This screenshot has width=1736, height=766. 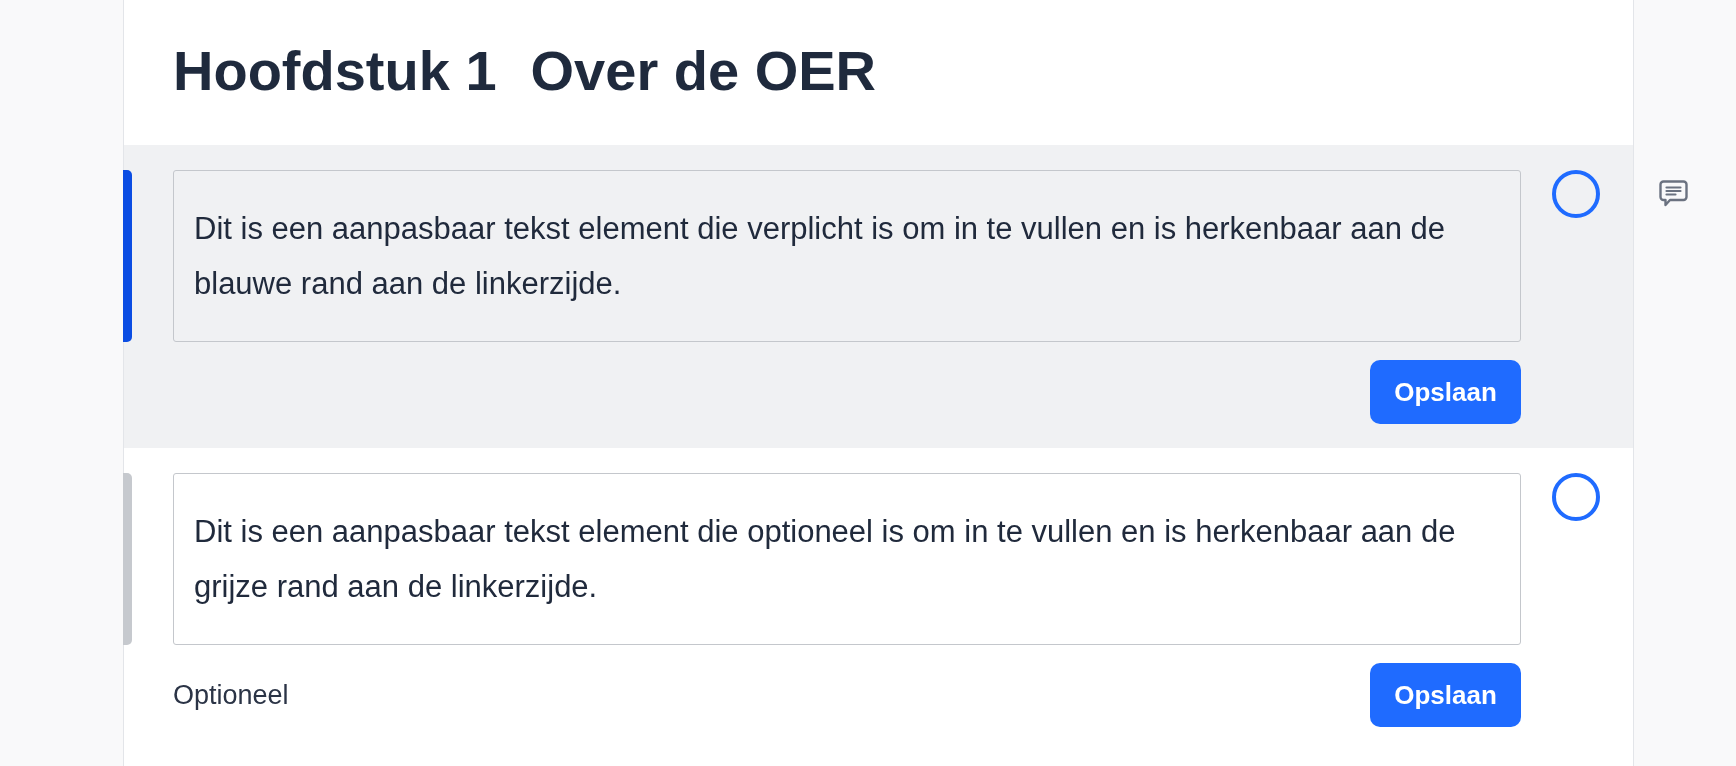 I want to click on chapter-title: Over de OER, so click(x=703, y=71).